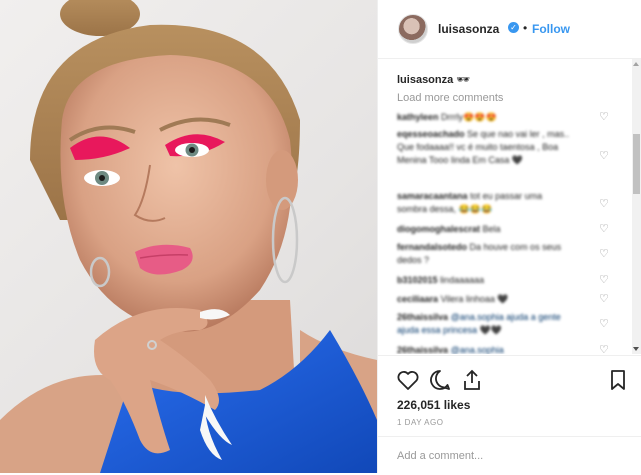  I want to click on caption-username: luisasonza, so click(425, 80).